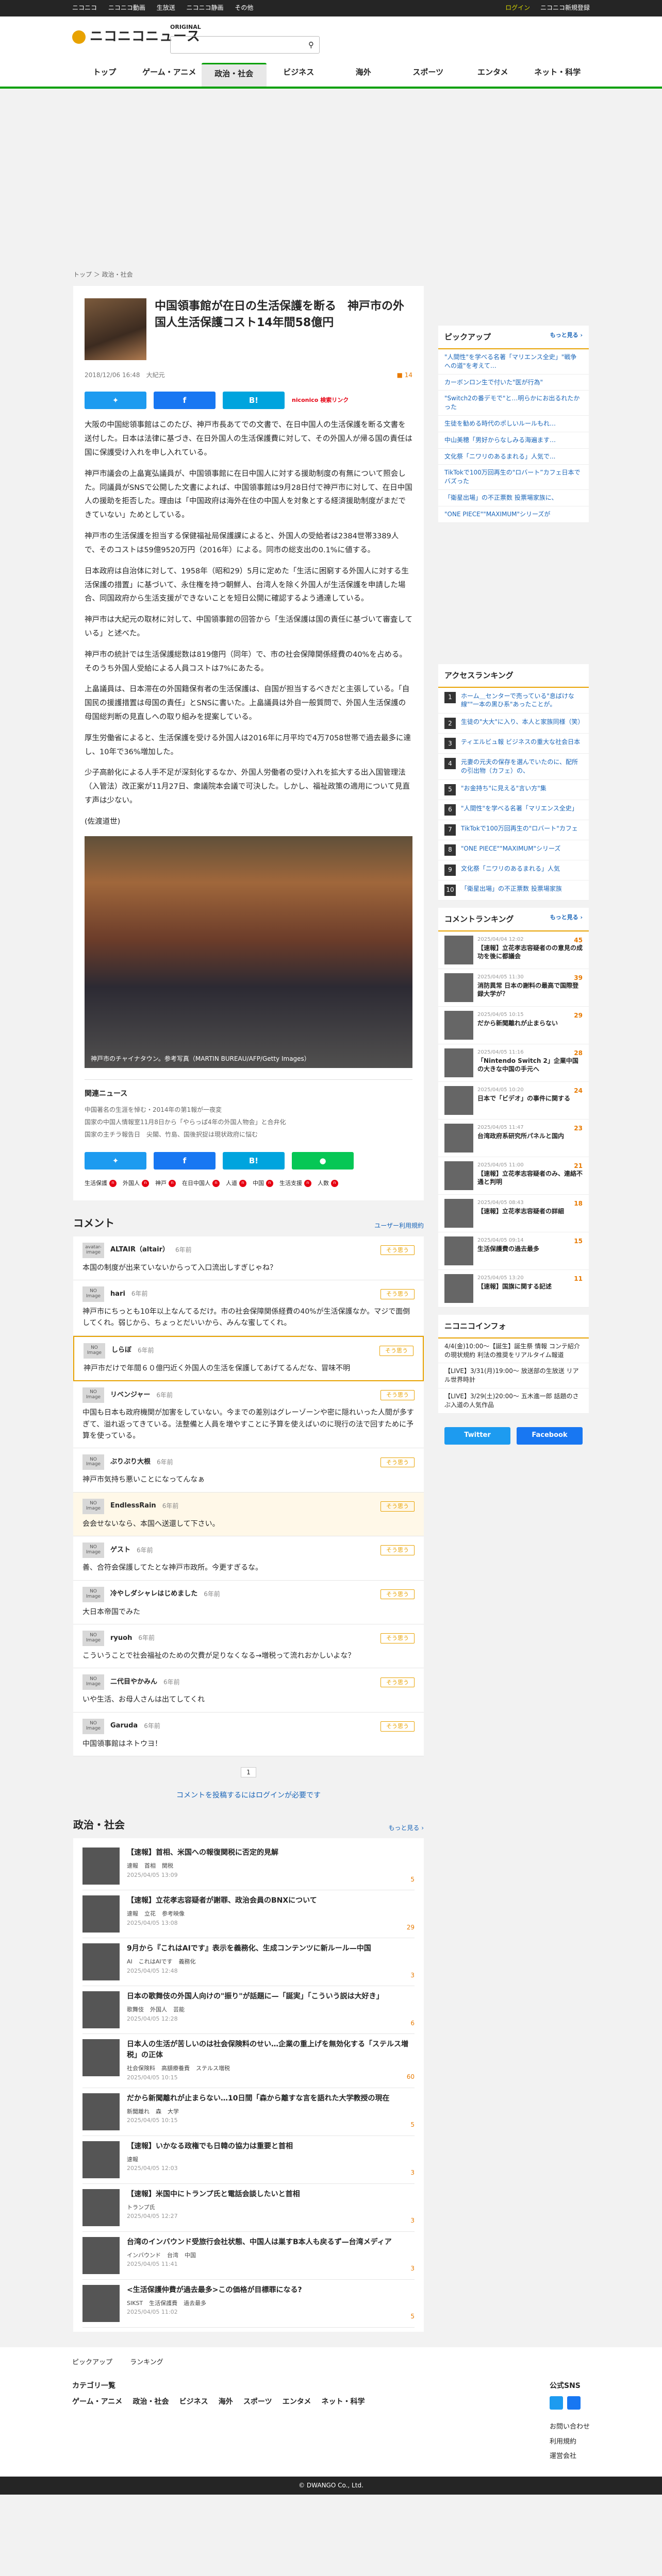 This screenshot has height=2576, width=662. Describe the element at coordinates (508, 1249) in the screenshot. I see `comment-ranking-title: 生活保護費の過去最多` at that location.